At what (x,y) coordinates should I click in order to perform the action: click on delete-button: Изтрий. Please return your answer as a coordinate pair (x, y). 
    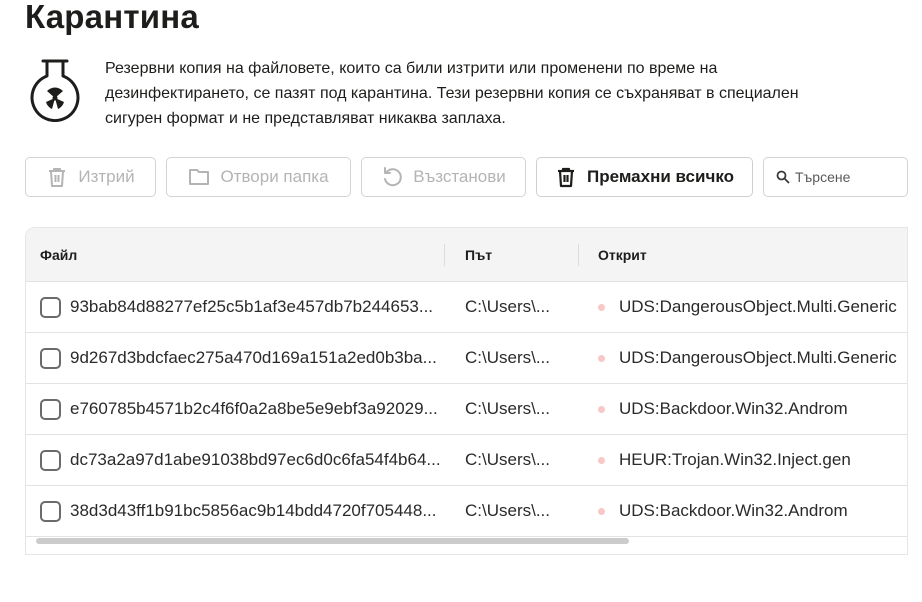
    Looking at the image, I should click on (90, 177).